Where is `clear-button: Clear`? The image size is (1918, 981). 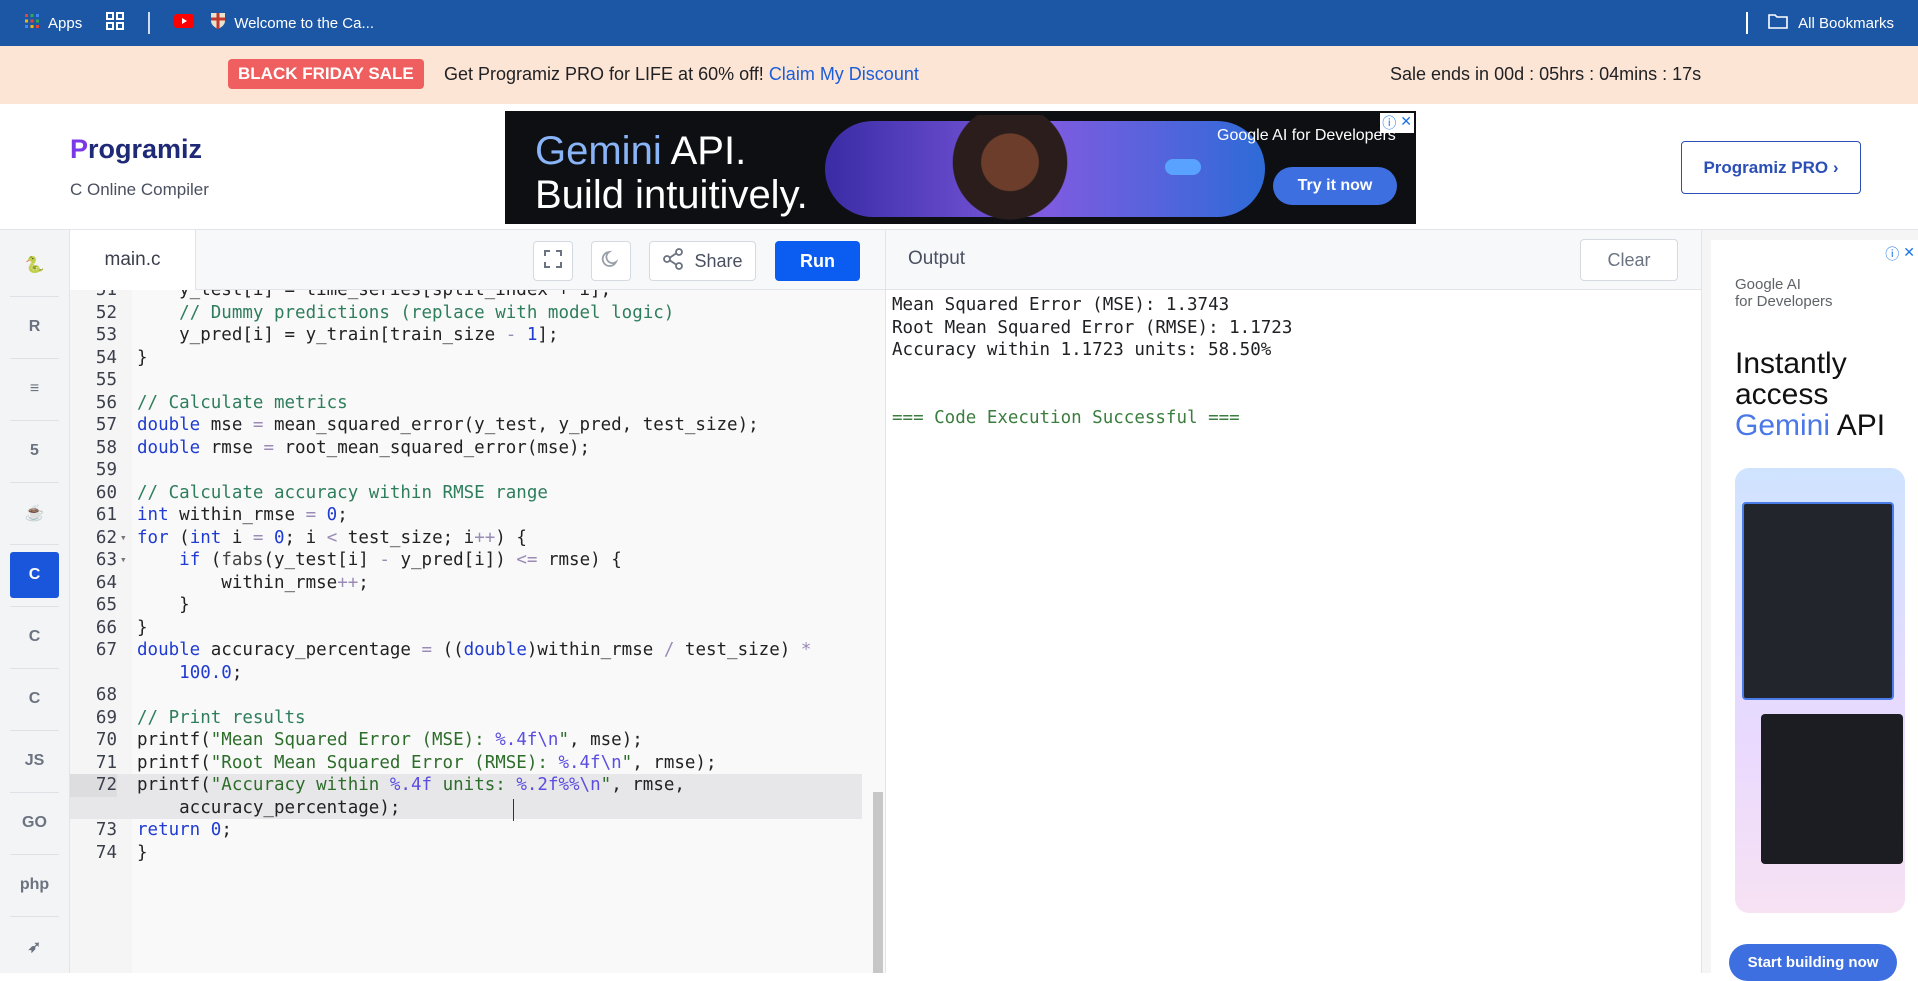
clear-button: Clear is located at coordinates (1629, 260).